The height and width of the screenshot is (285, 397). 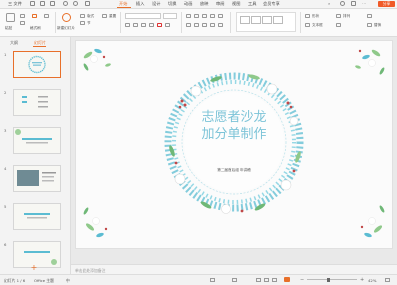 I want to click on file-menu: 三 文件, so click(x=15, y=3).